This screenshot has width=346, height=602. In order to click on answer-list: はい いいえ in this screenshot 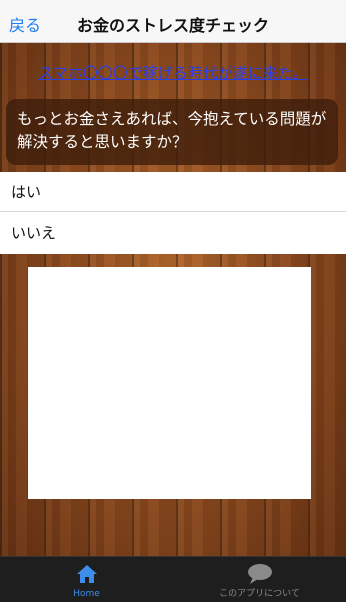, I will do `click(173, 213)`.